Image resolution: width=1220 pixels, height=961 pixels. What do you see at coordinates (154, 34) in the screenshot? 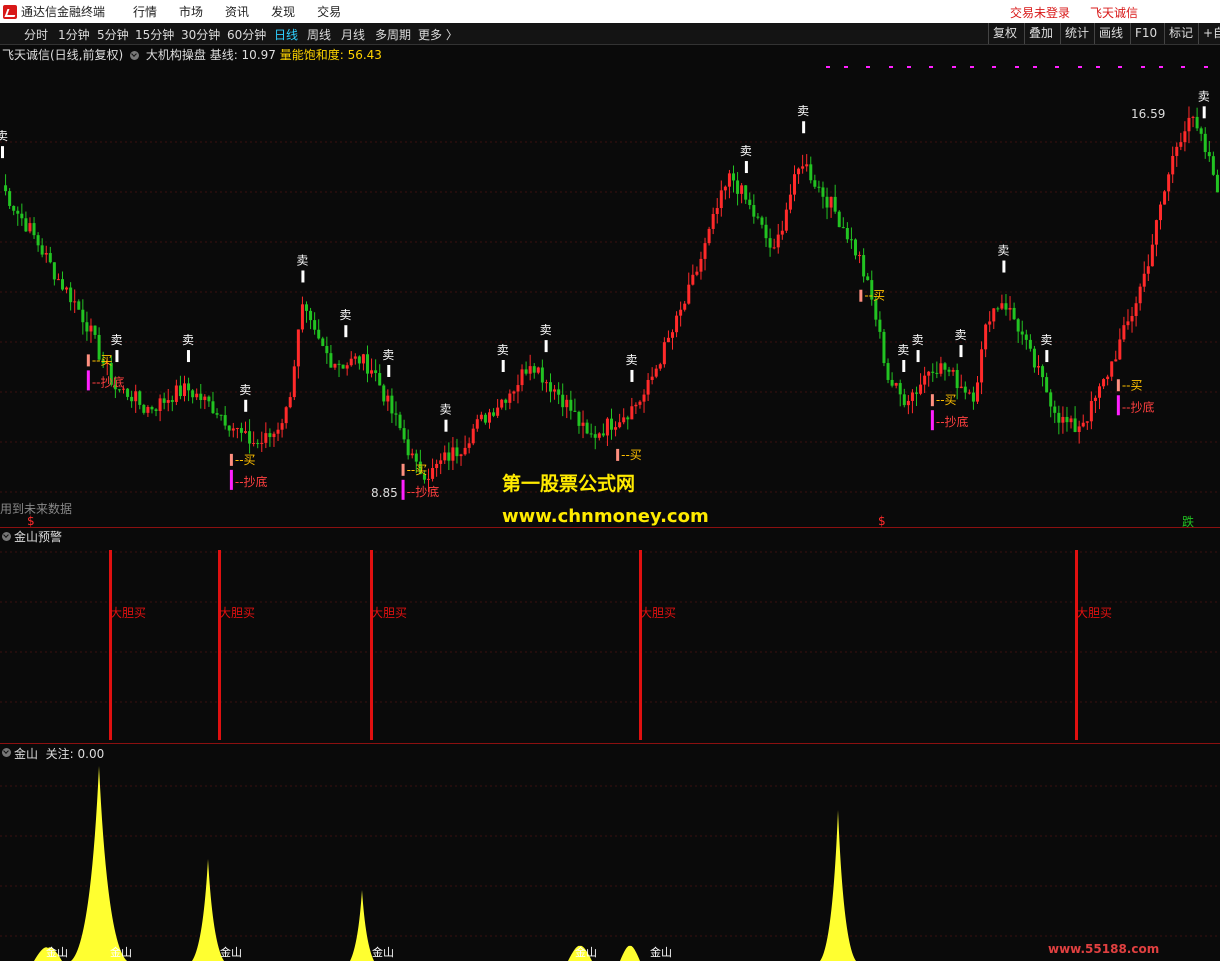
I see `period-tab-15min: 15分钟` at bounding box center [154, 34].